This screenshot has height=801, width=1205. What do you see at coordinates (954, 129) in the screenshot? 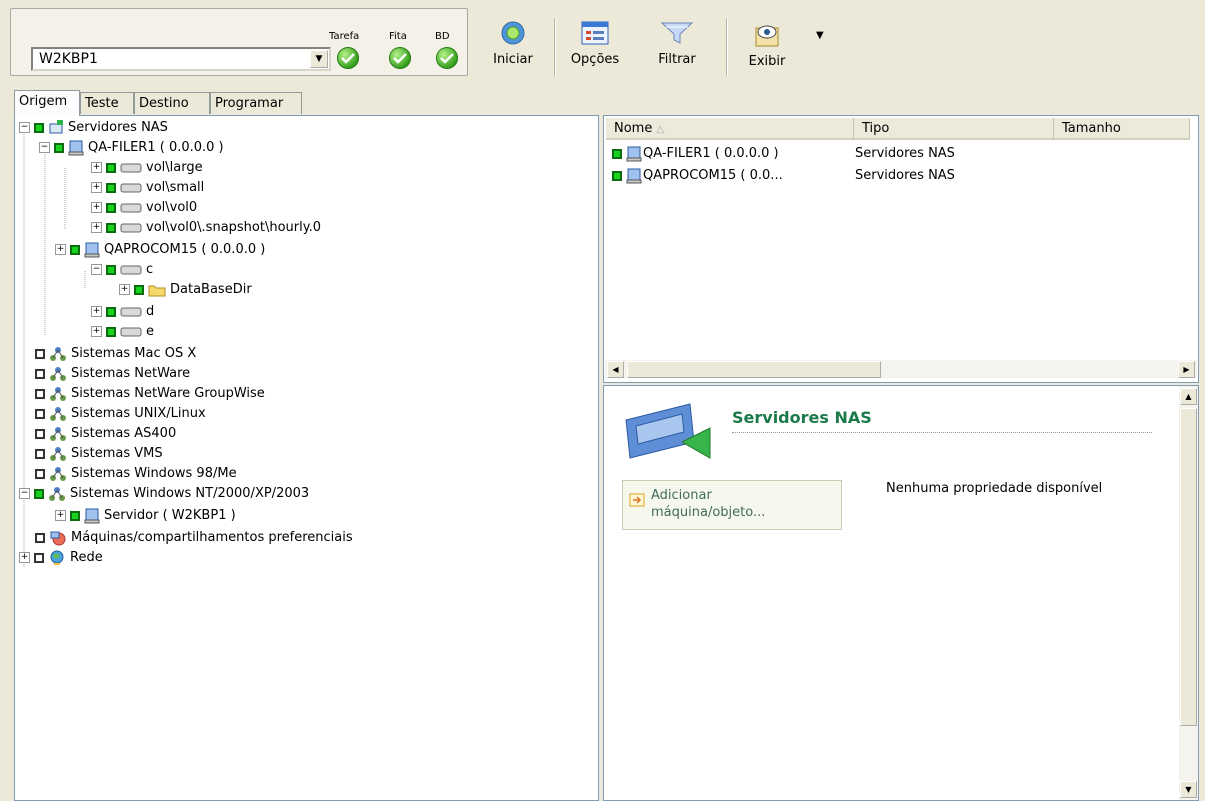
I see `column-header-type: Tipo` at bounding box center [954, 129].